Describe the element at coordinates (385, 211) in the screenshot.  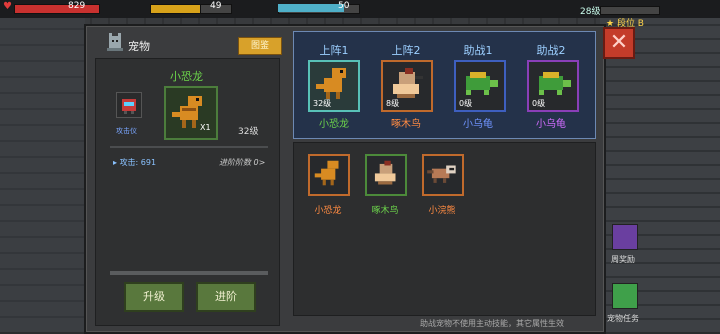
I see `inventory-pet-name-2: 啄木鸟` at that location.